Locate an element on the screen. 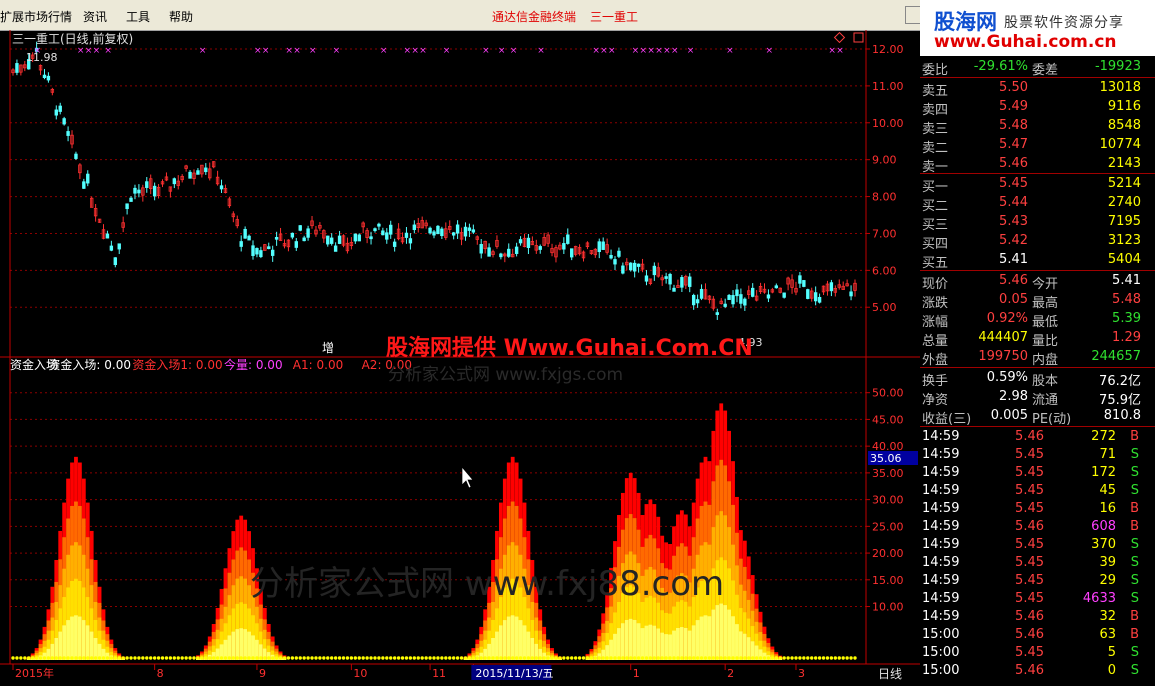 The width and height of the screenshot is (1155, 686). sell-row: 卖二 5.47 10774 is located at coordinates (1037, 146).